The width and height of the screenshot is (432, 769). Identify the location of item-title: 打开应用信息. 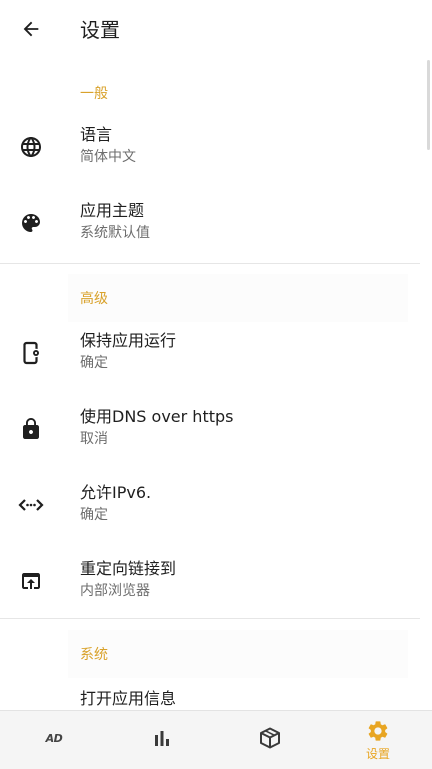
(128, 698).